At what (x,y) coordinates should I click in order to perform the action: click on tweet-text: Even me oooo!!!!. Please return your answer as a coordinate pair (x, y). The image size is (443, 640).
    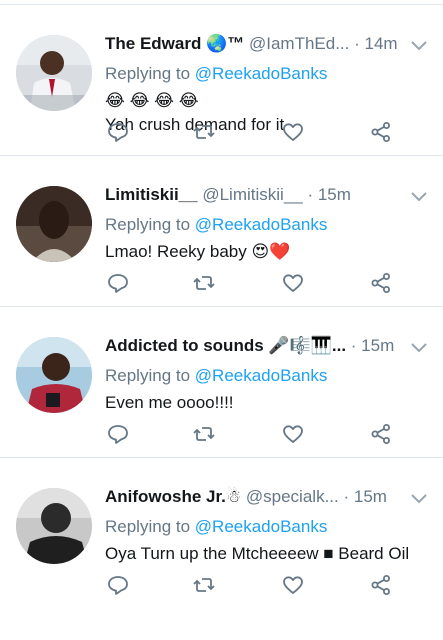
    Looking at the image, I should click on (270, 403).